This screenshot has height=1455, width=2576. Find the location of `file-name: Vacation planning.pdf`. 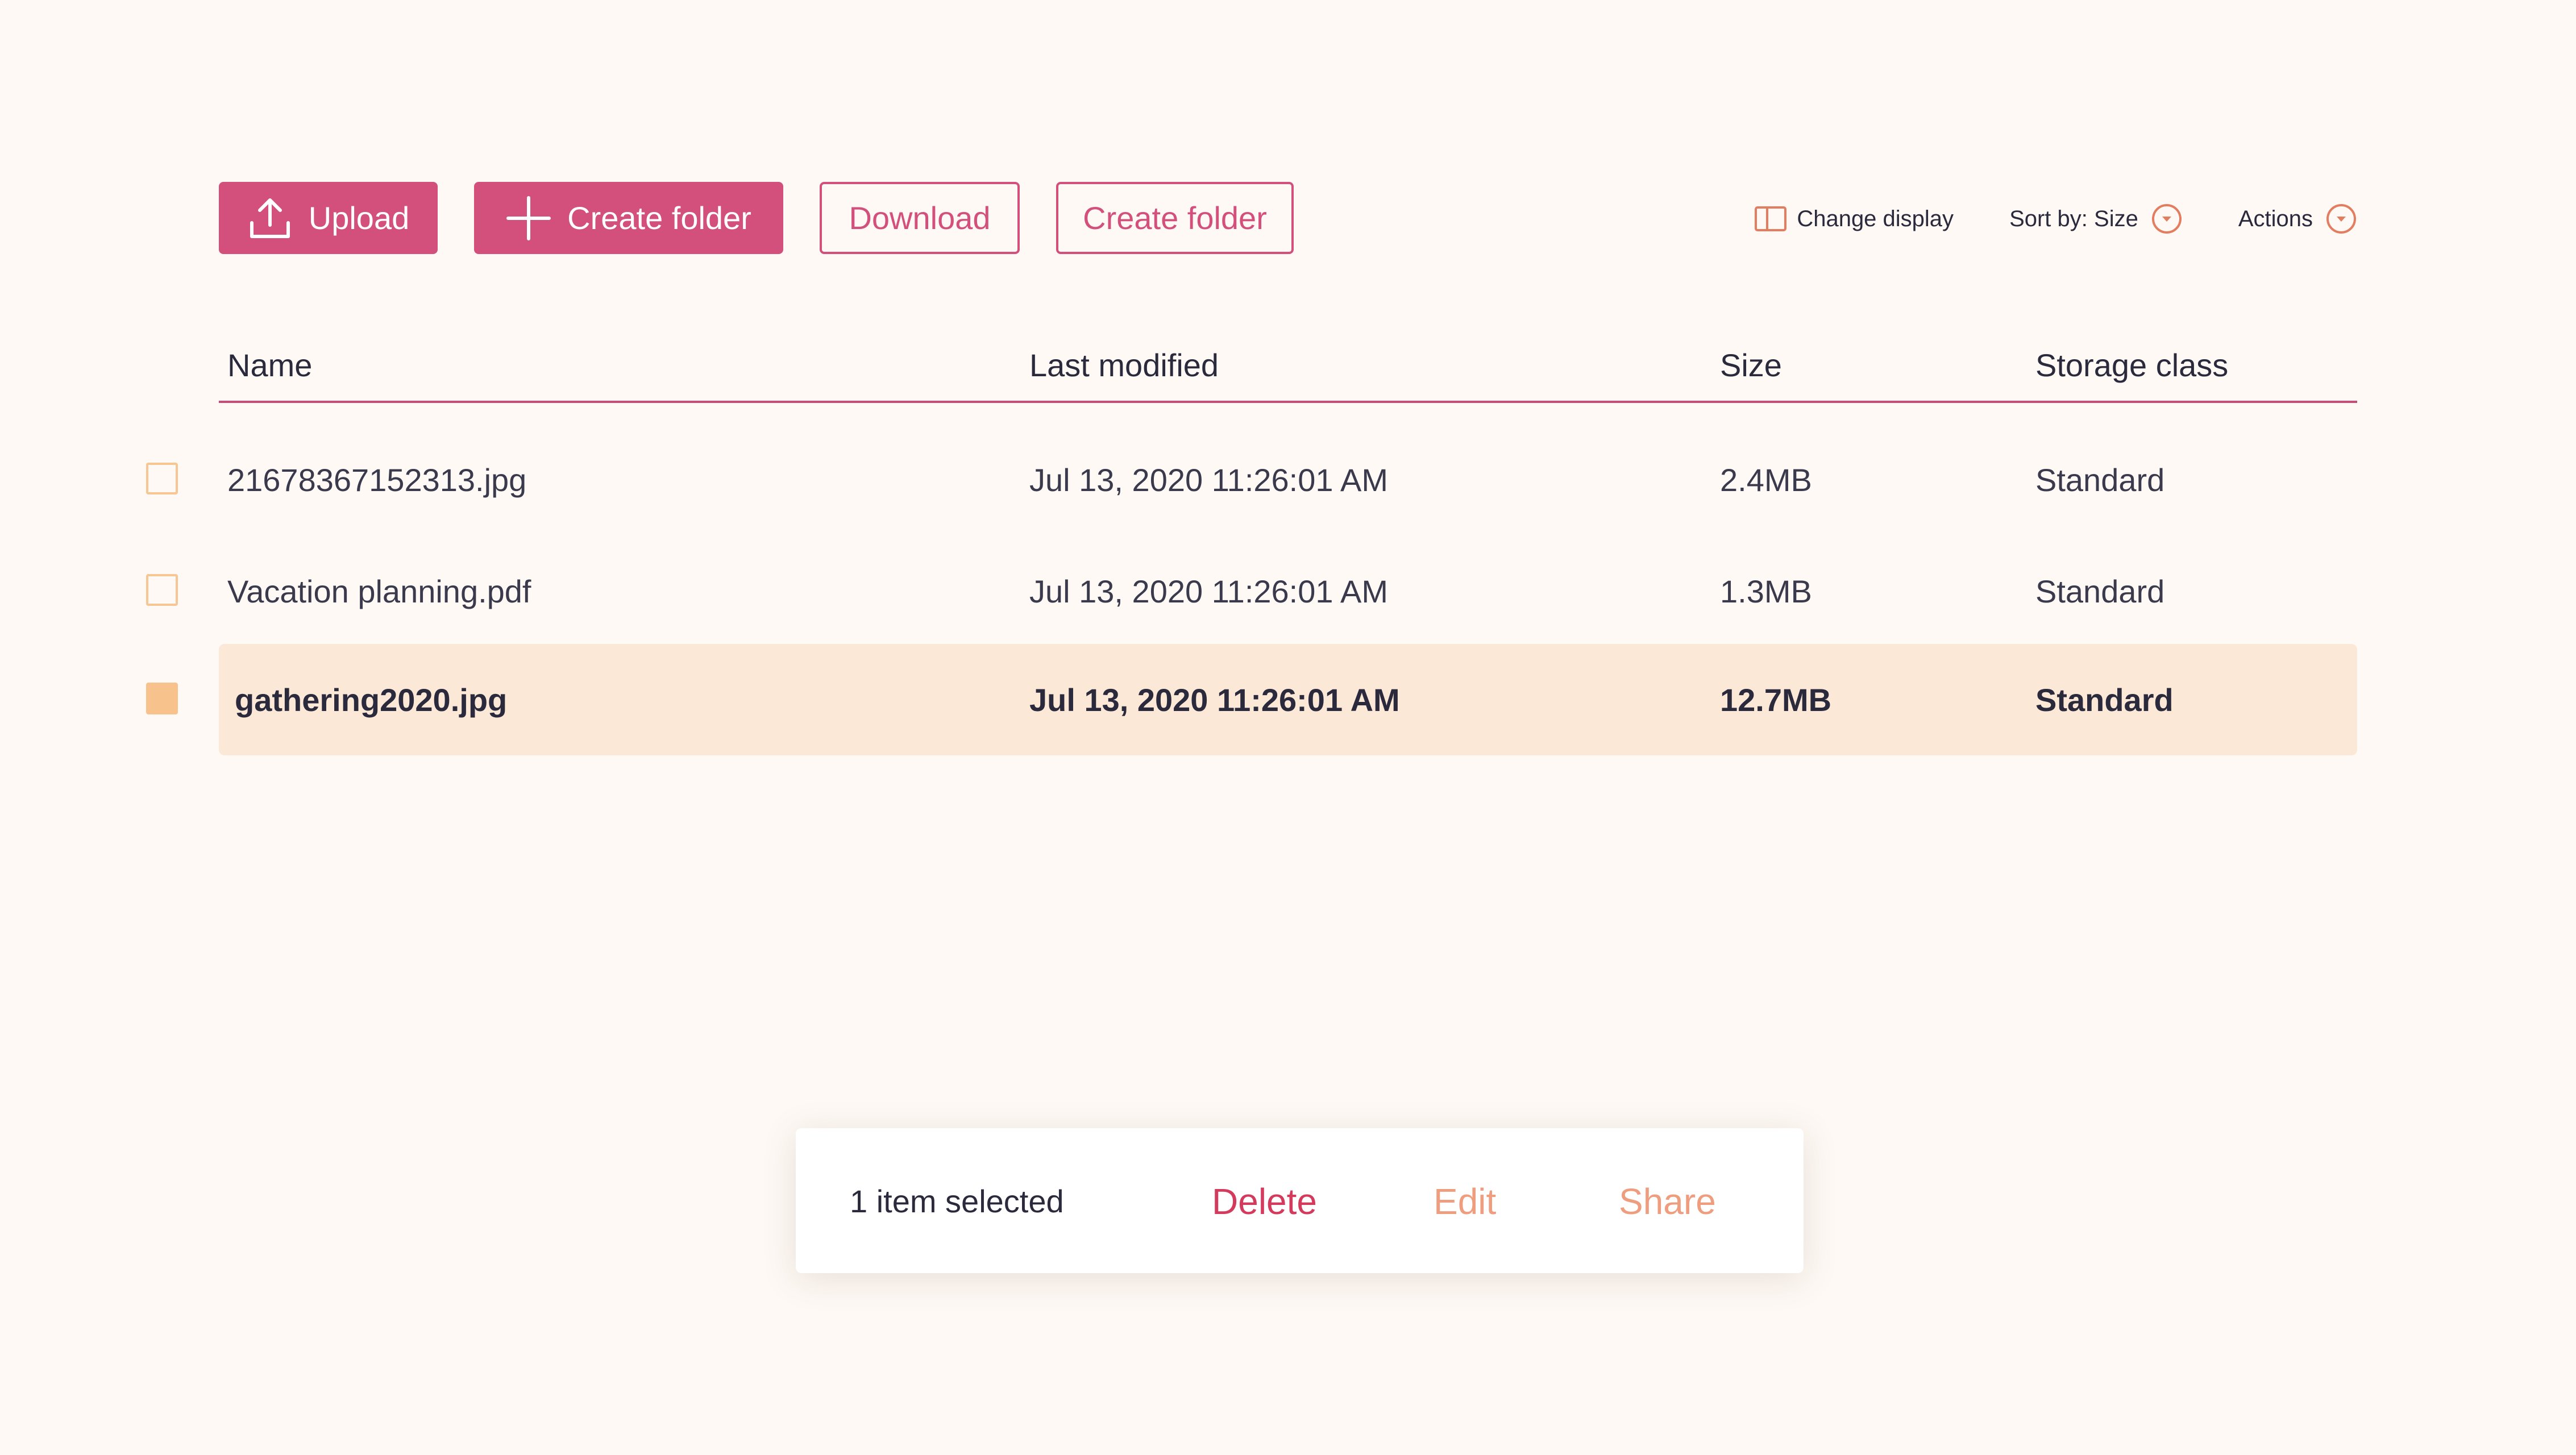

file-name: Vacation planning.pdf is located at coordinates (379, 591).